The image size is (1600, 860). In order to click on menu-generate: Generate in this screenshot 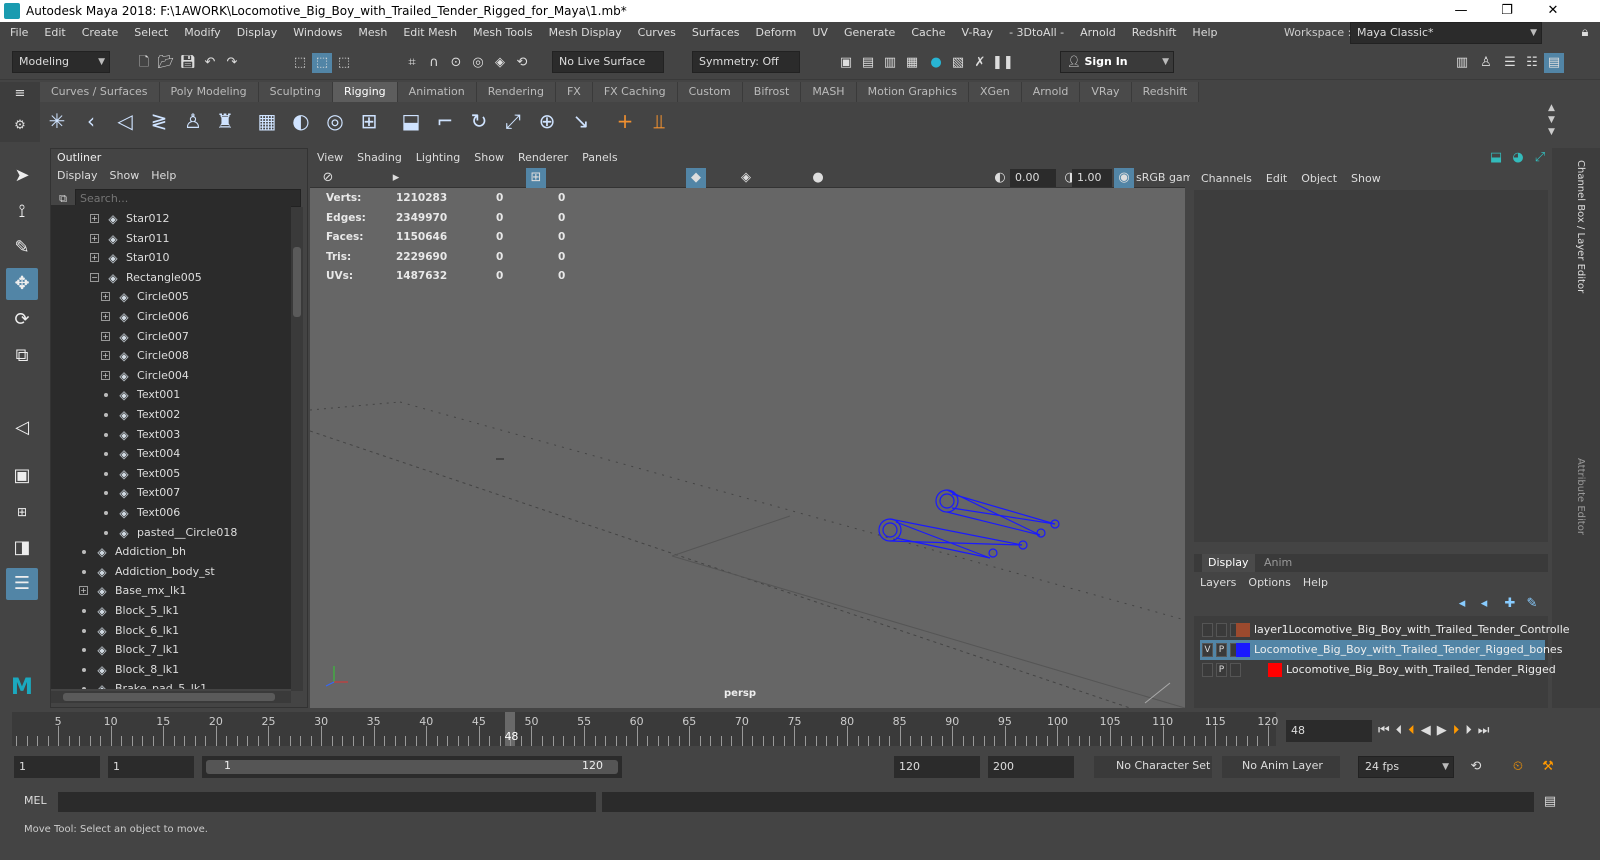, I will do `click(869, 33)`.